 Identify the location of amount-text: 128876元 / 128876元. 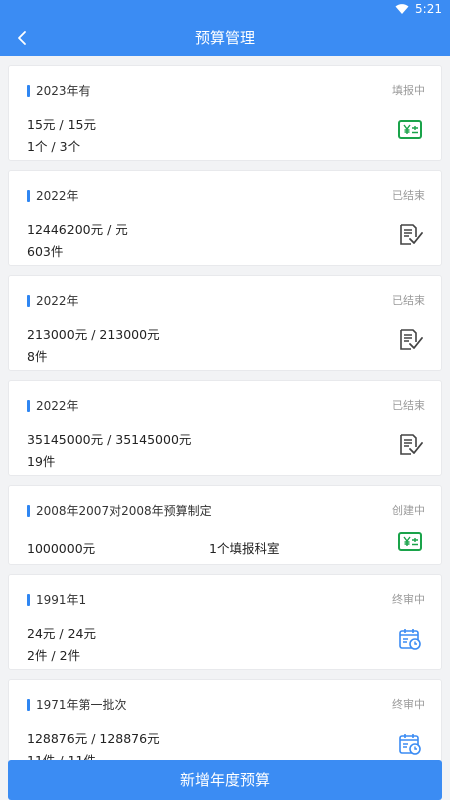
(93, 738).